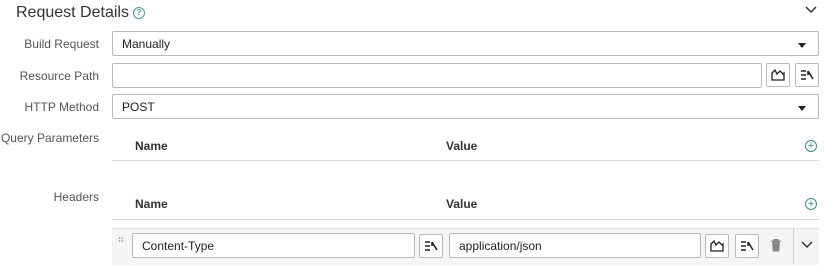  I want to click on trash-icon, so click(776, 245).